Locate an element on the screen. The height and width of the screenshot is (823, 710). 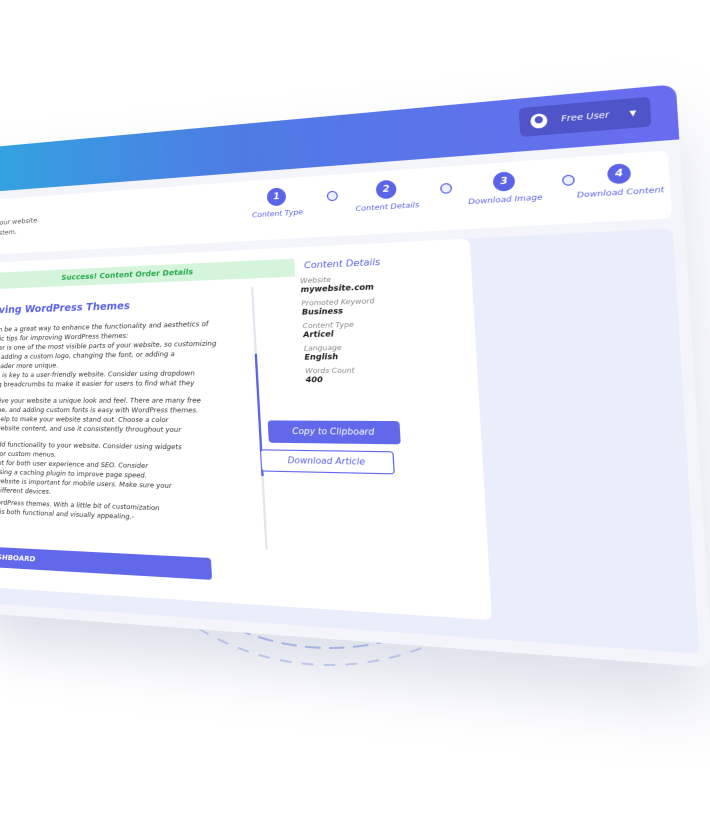
detail-value: 400 is located at coordinates (384, 379).